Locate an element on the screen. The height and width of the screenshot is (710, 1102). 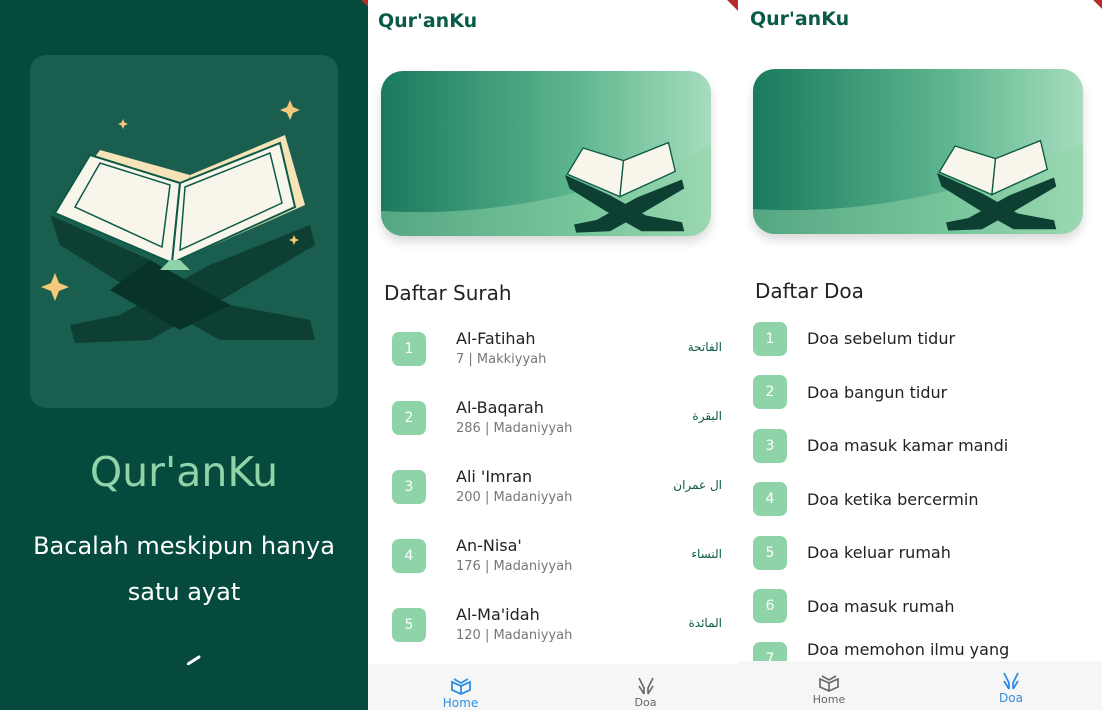
splash-subtitle-line1: Bacalah meskipun hanya is located at coordinates (184, 546).